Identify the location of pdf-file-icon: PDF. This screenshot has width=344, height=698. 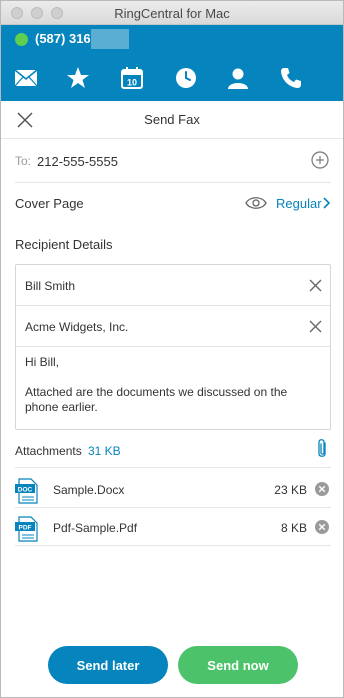
(26, 529).